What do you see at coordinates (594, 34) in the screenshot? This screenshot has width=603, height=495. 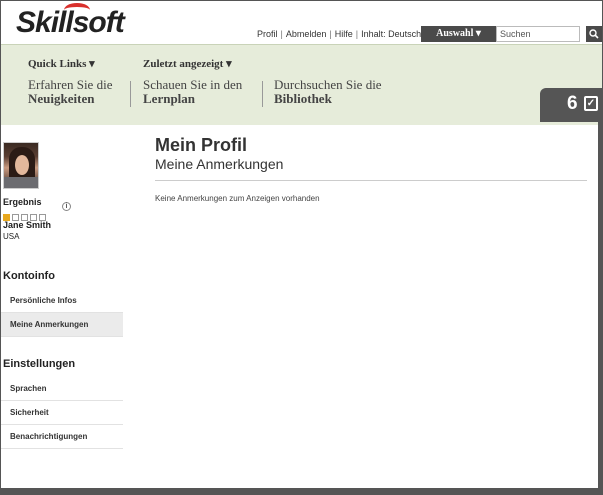 I see `search-icon` at bounding box center [594, 34].